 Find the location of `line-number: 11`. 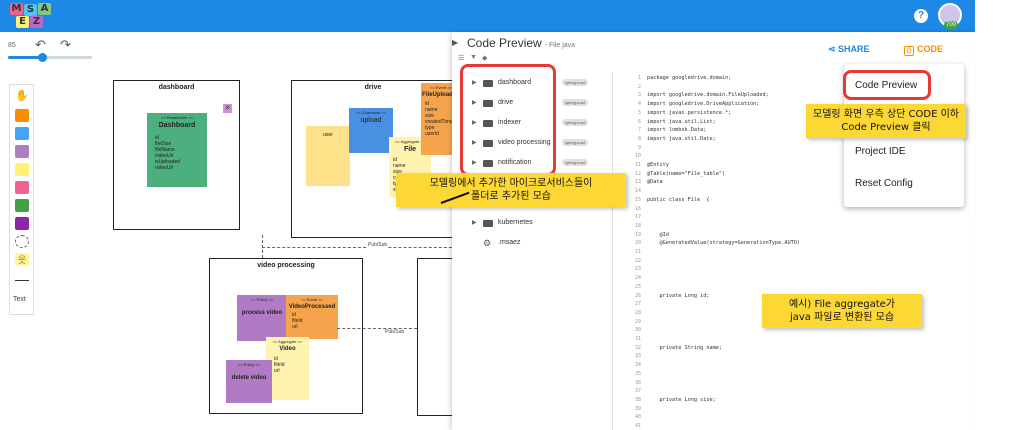

line-number: 11 is located at coordinates (637, 165).